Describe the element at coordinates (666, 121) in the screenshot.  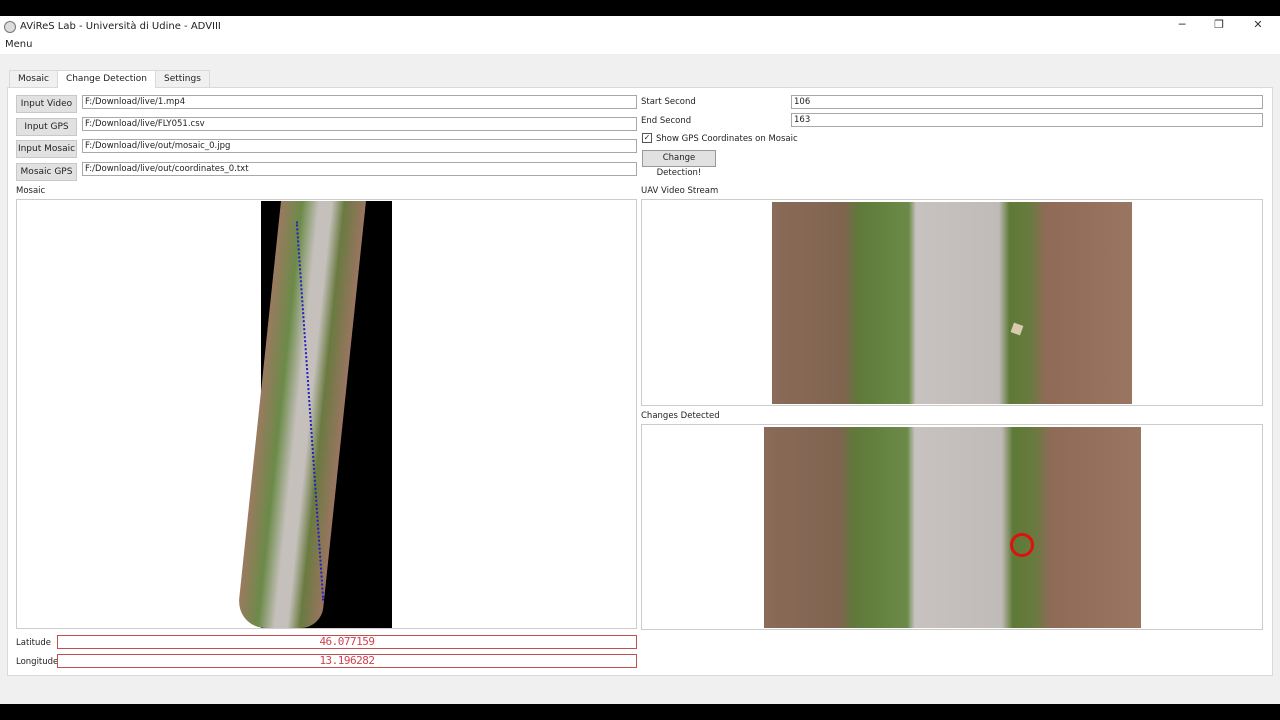
I see `end-second-label: End Second` at that location.